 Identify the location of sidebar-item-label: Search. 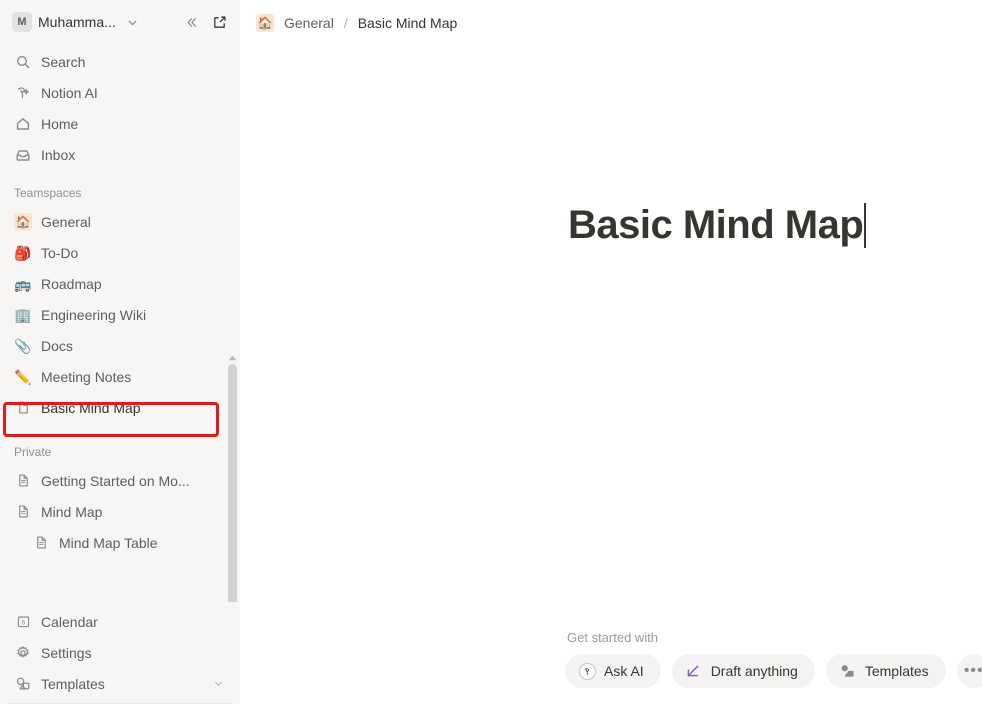
(63, 61).